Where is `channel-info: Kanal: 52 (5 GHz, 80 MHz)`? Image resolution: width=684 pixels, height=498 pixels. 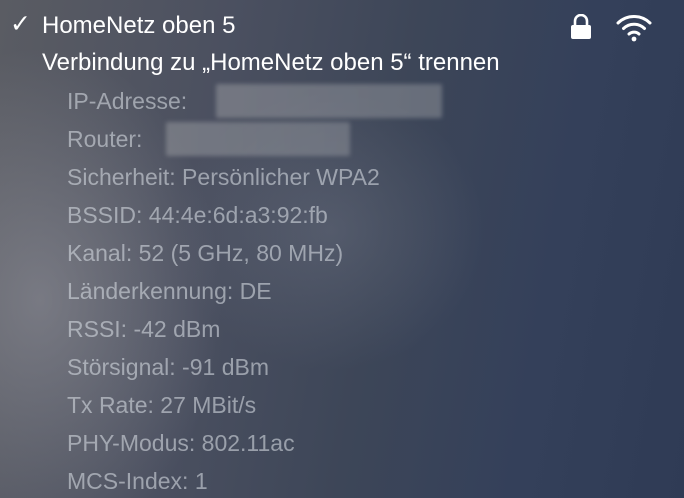
channel-info: Kanal: 52 (5 GHz, 80 MHz) is located at coordinates (205, 253).